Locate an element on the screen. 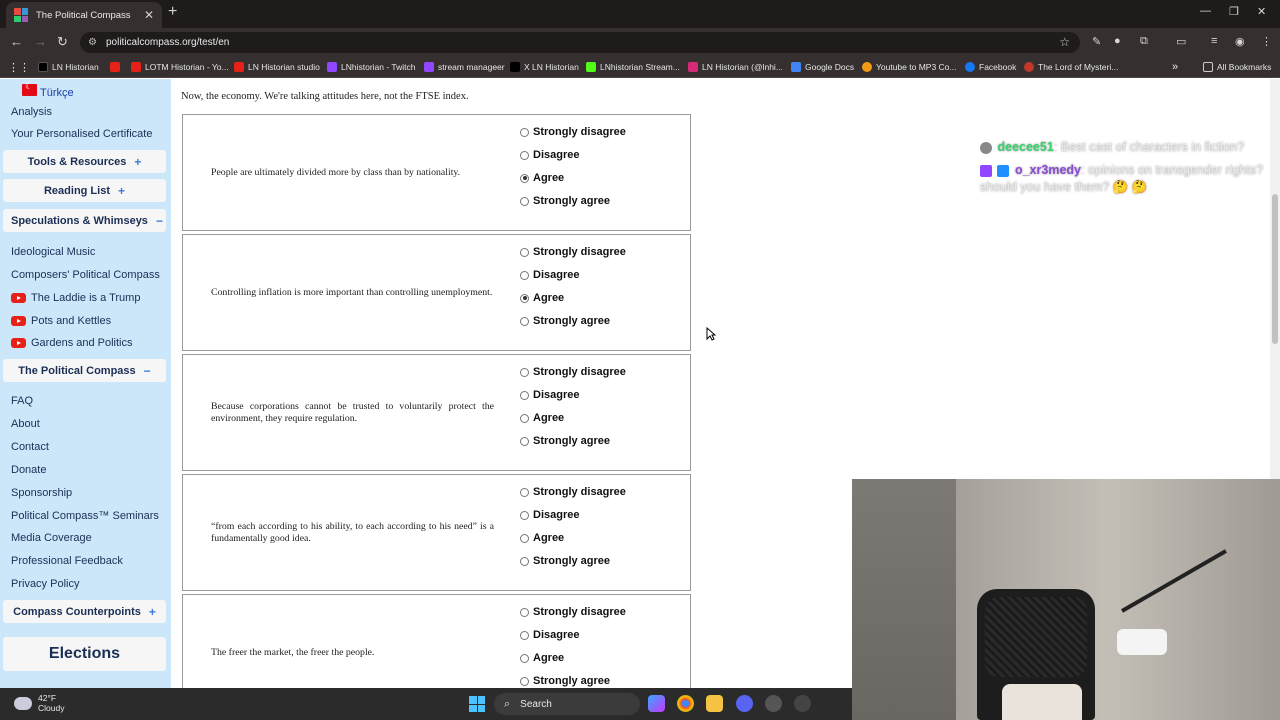  more-bookmarks-icon: » is located at coordinates (1175, 67).